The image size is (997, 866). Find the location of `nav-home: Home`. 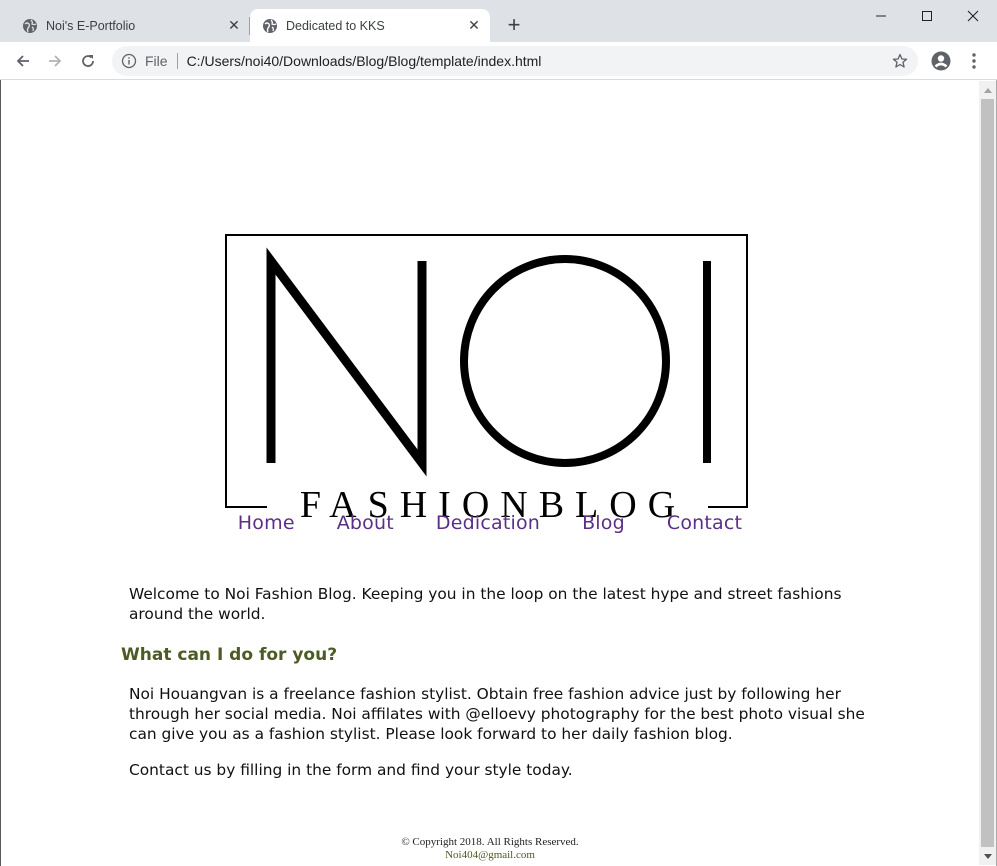

nav-home: Home is located at coordinates (266, 523).